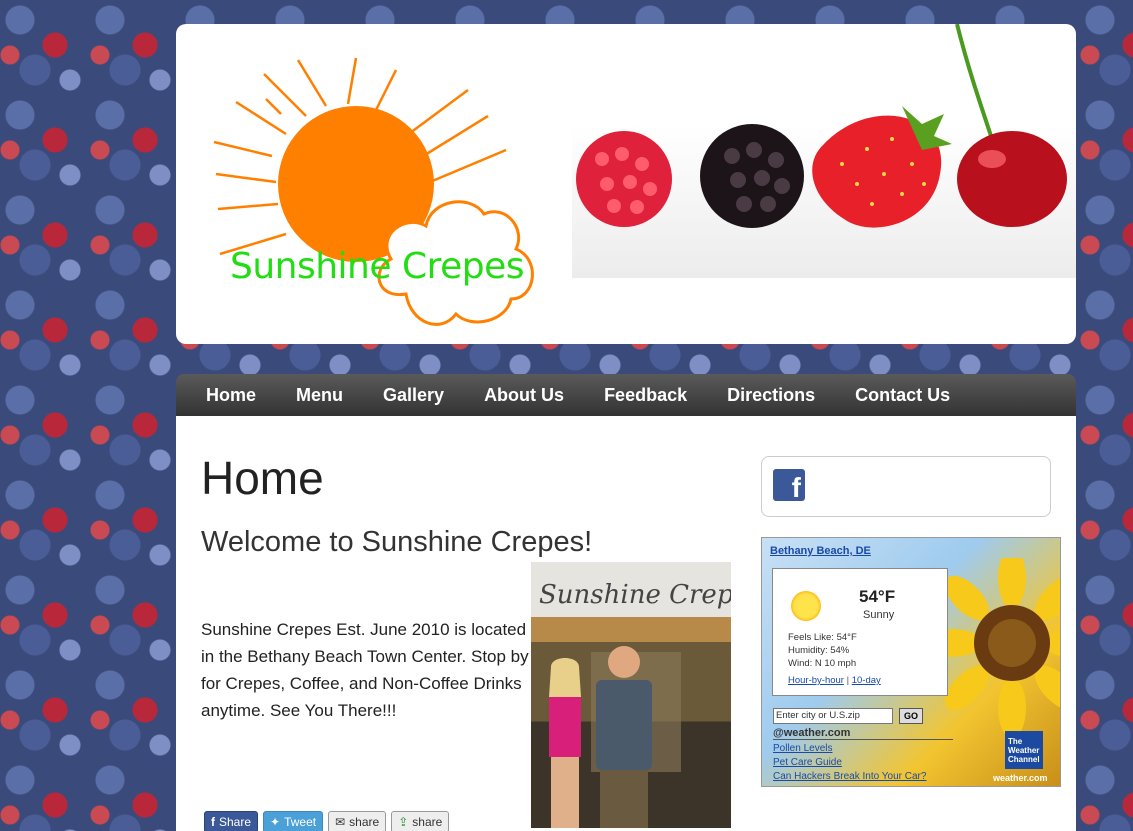 This screenshot has height=831, width=1133. What do you see at coordinates (262, 478) in the screenshot?
I see `page-title: Home` at bounding box center [262, 478].